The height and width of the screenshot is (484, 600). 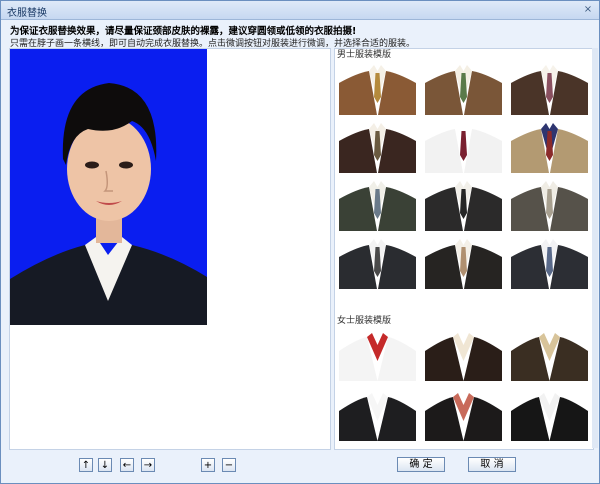 I want to click on window-title: 衣服替换, so click(x=27, y=13).